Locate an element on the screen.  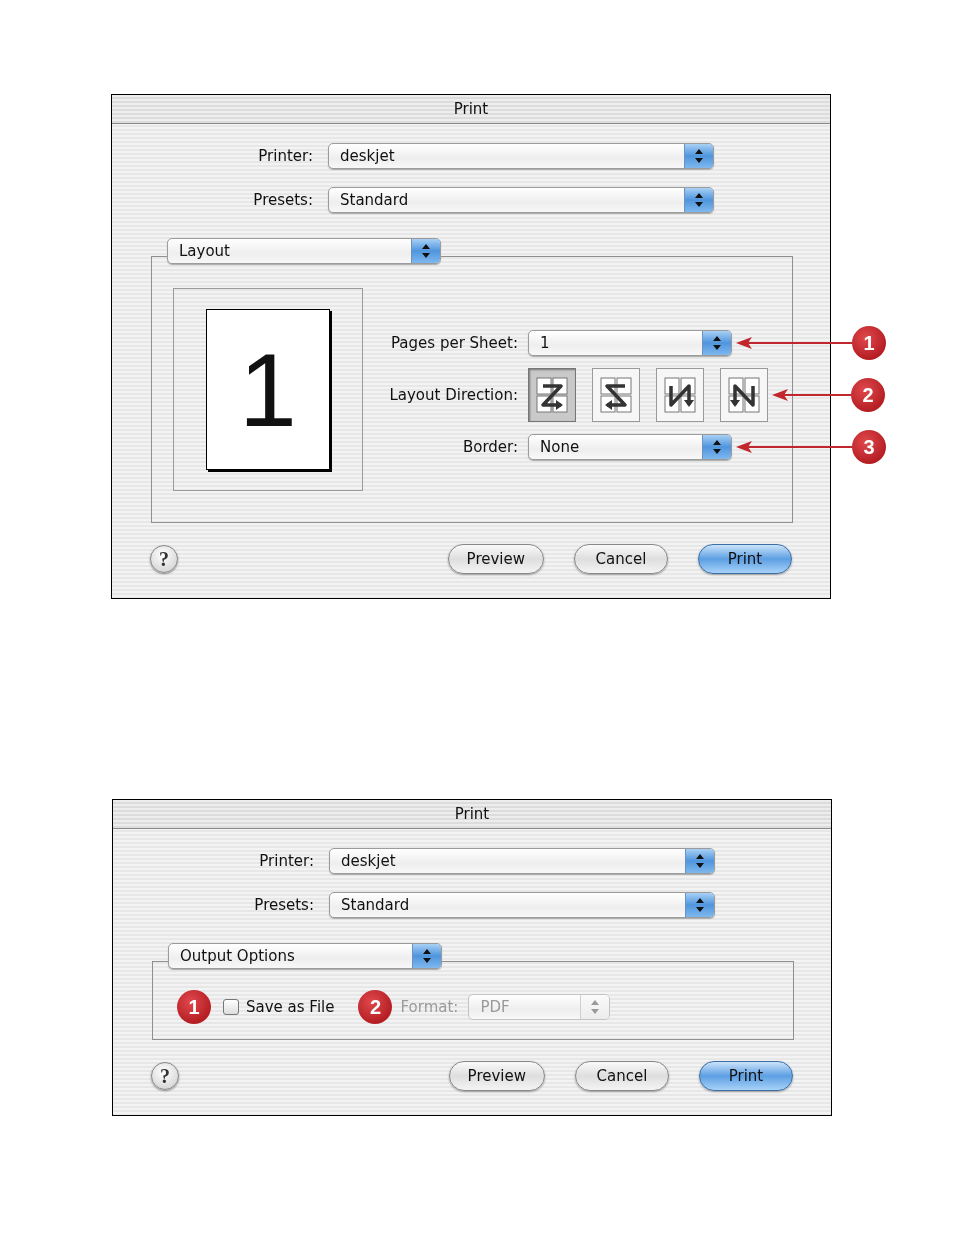
popup-menu: Output Options is located at coordinates (305, 956).